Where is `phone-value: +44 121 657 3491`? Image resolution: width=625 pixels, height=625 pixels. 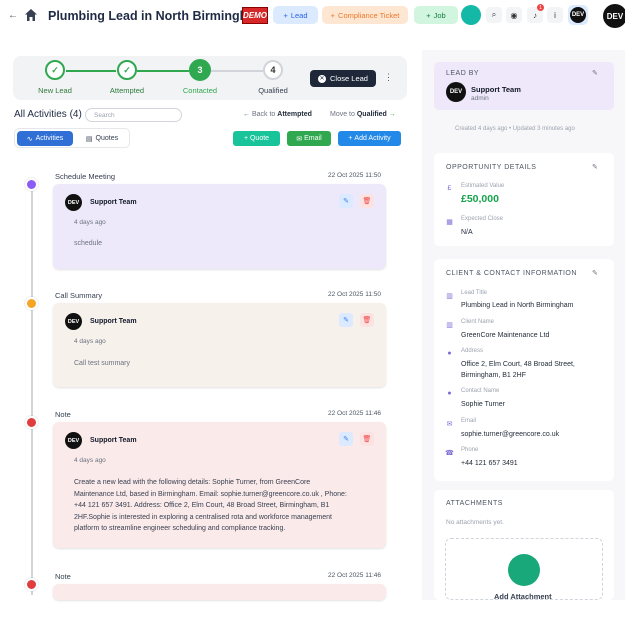 phone-value: +44 121 657 3491 is located at coordinates (489, 463).